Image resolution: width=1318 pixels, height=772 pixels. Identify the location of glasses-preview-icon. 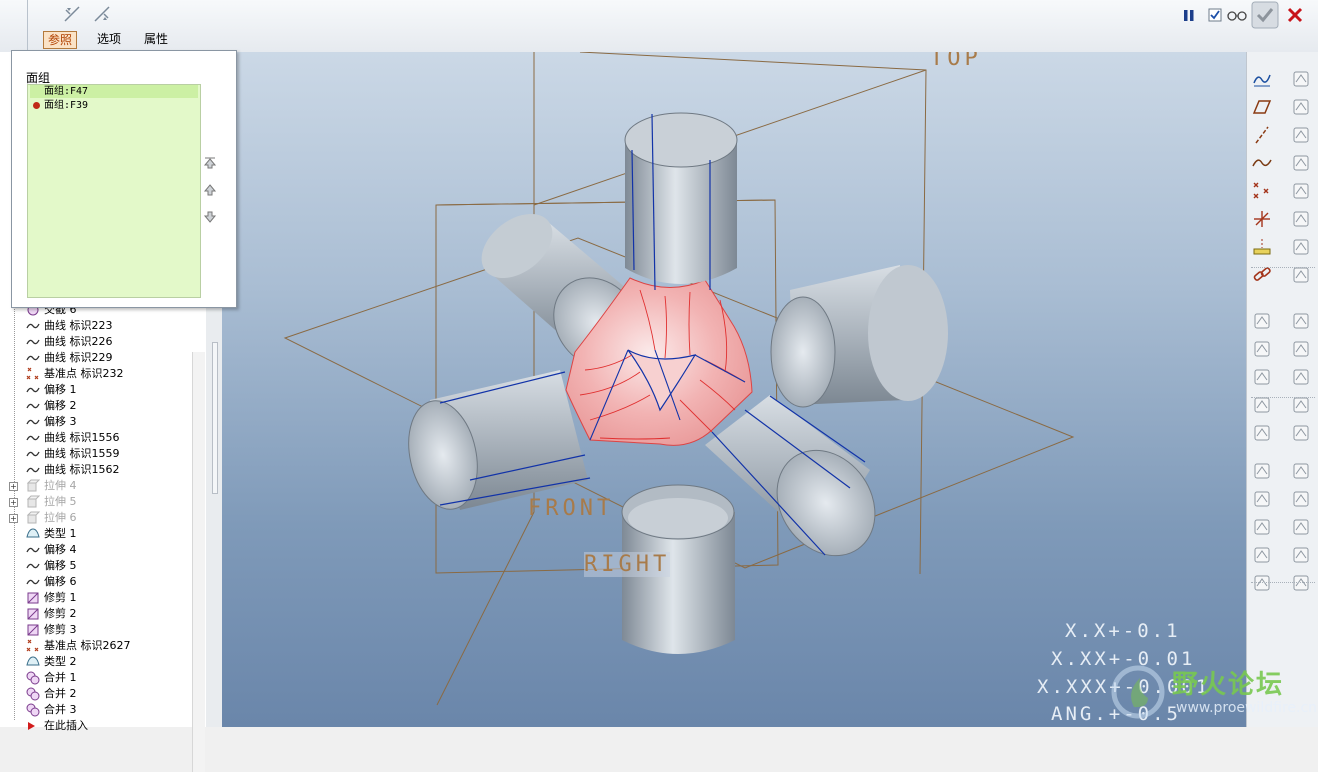
(1237, 15).